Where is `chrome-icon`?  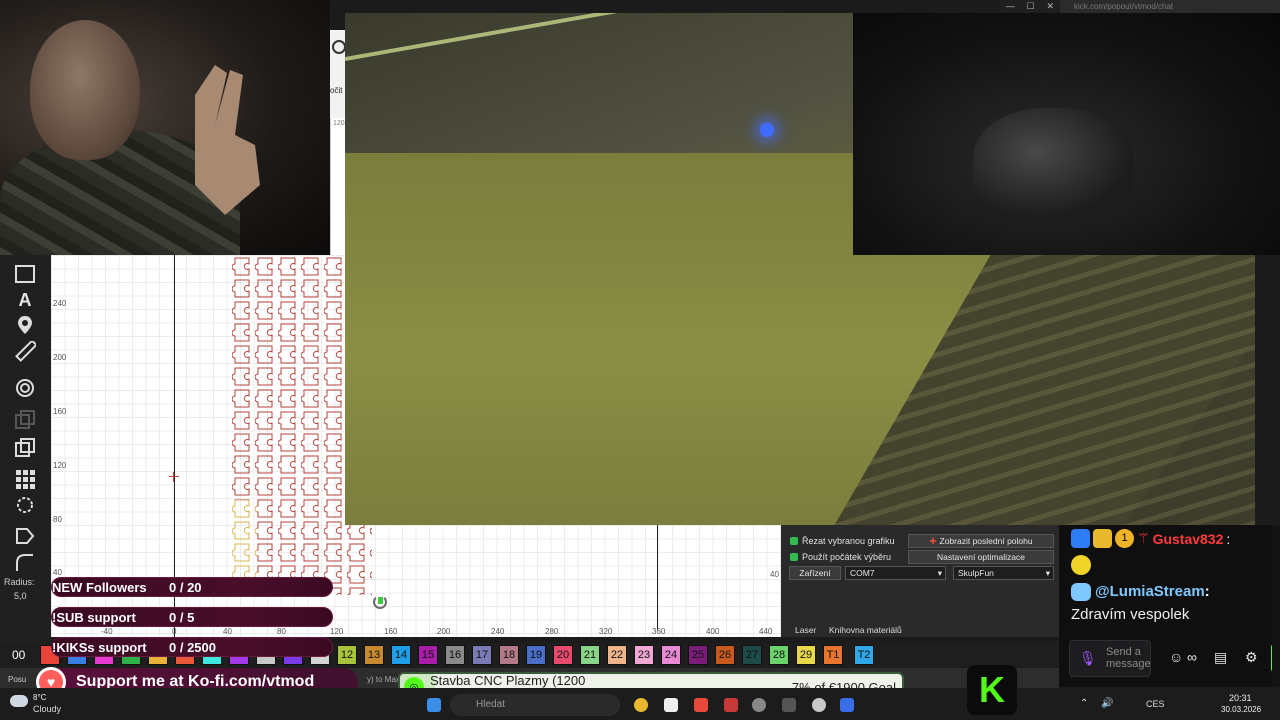
chrome-icon is located at coordinates (641, 705).